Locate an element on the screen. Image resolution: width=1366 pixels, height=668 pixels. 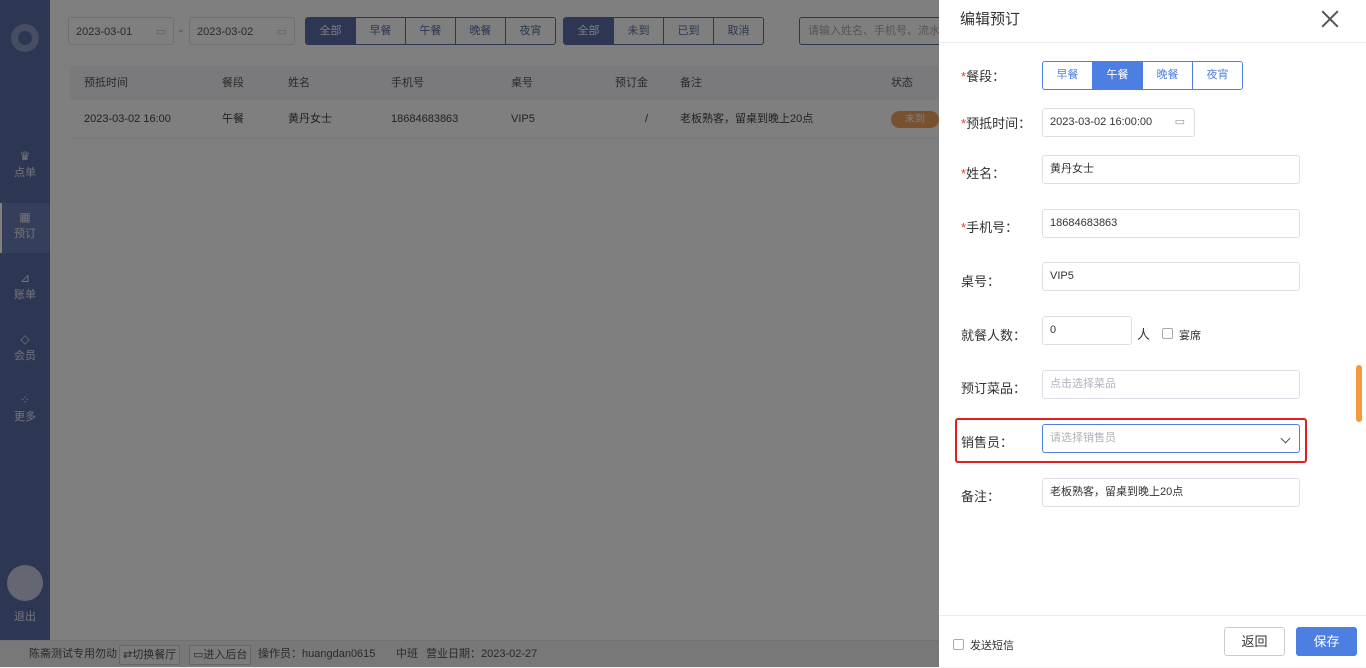
table-no-label: 桌号： is located at coordinates (981, 281).